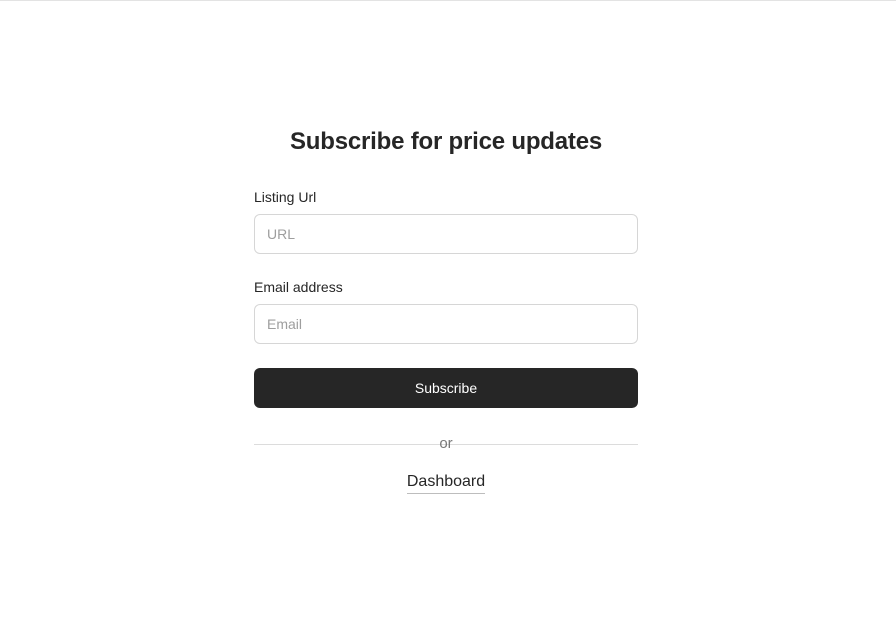 Image resolution: width=896 pixels, height=628 pixels. Describe the element at coordinates (446, 324) in the screenshot. I see `email-input` at that location.